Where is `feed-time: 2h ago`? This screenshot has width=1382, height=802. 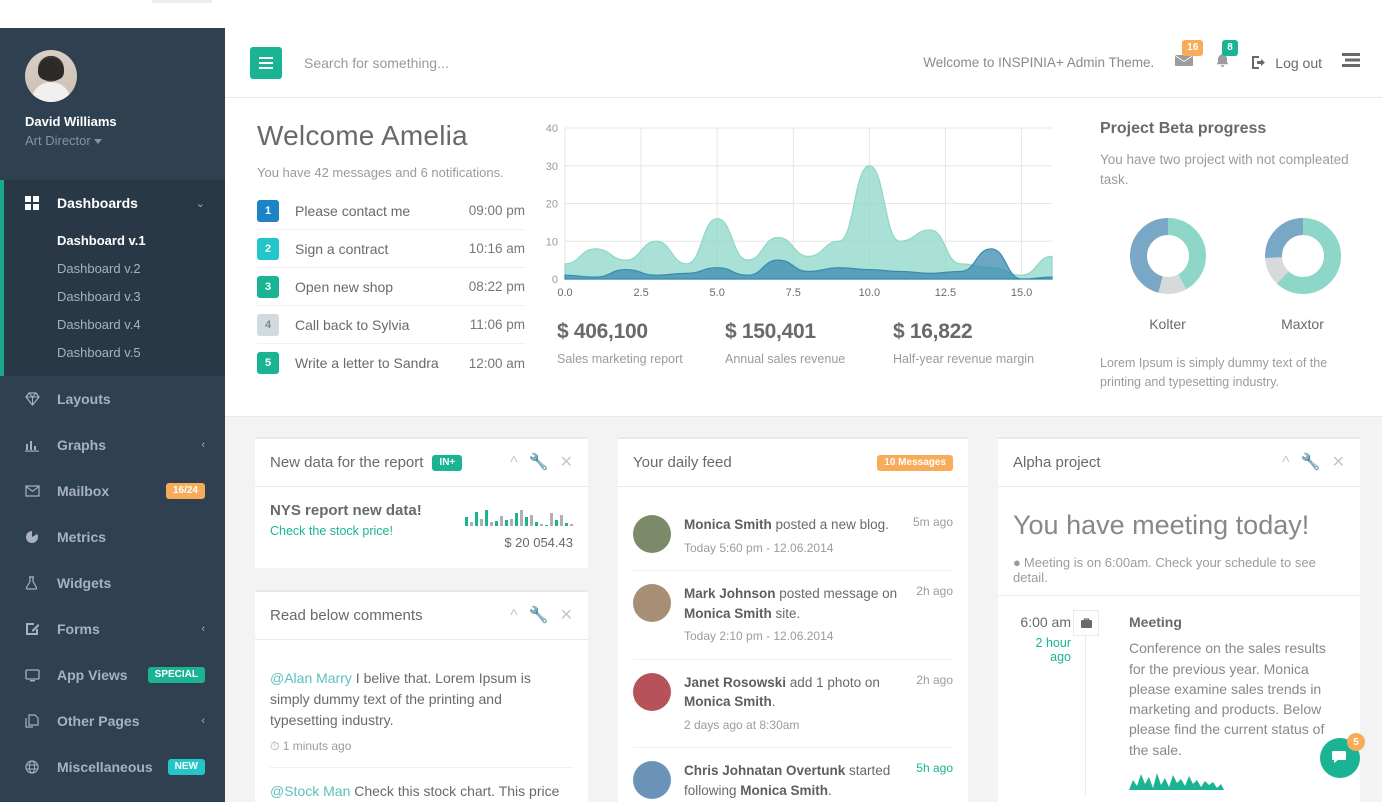
feed-time: 2h ago is located at coordinates (934, 591).